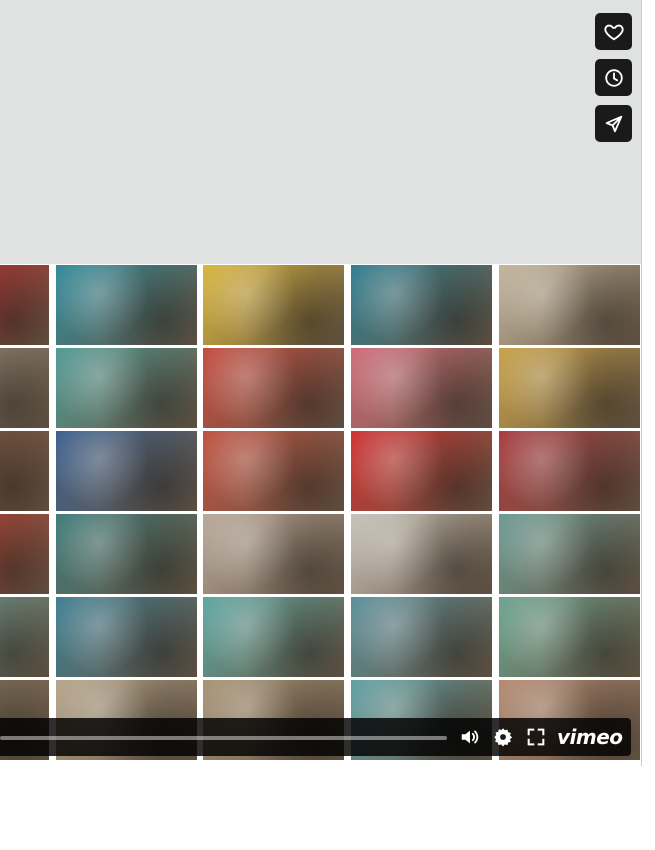 The image size is (655, 850). I want to click on share-button, so click(613, 123).